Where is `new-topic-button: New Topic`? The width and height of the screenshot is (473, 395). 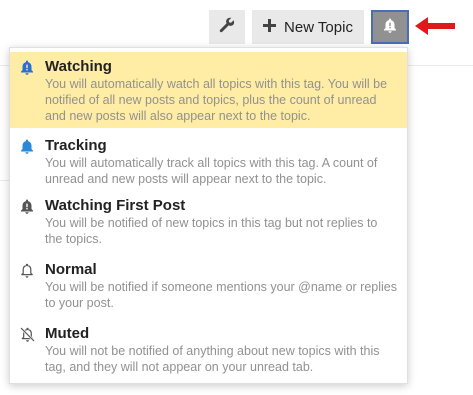
new-topic-button: New Topic is located at coordinates (308, 27).